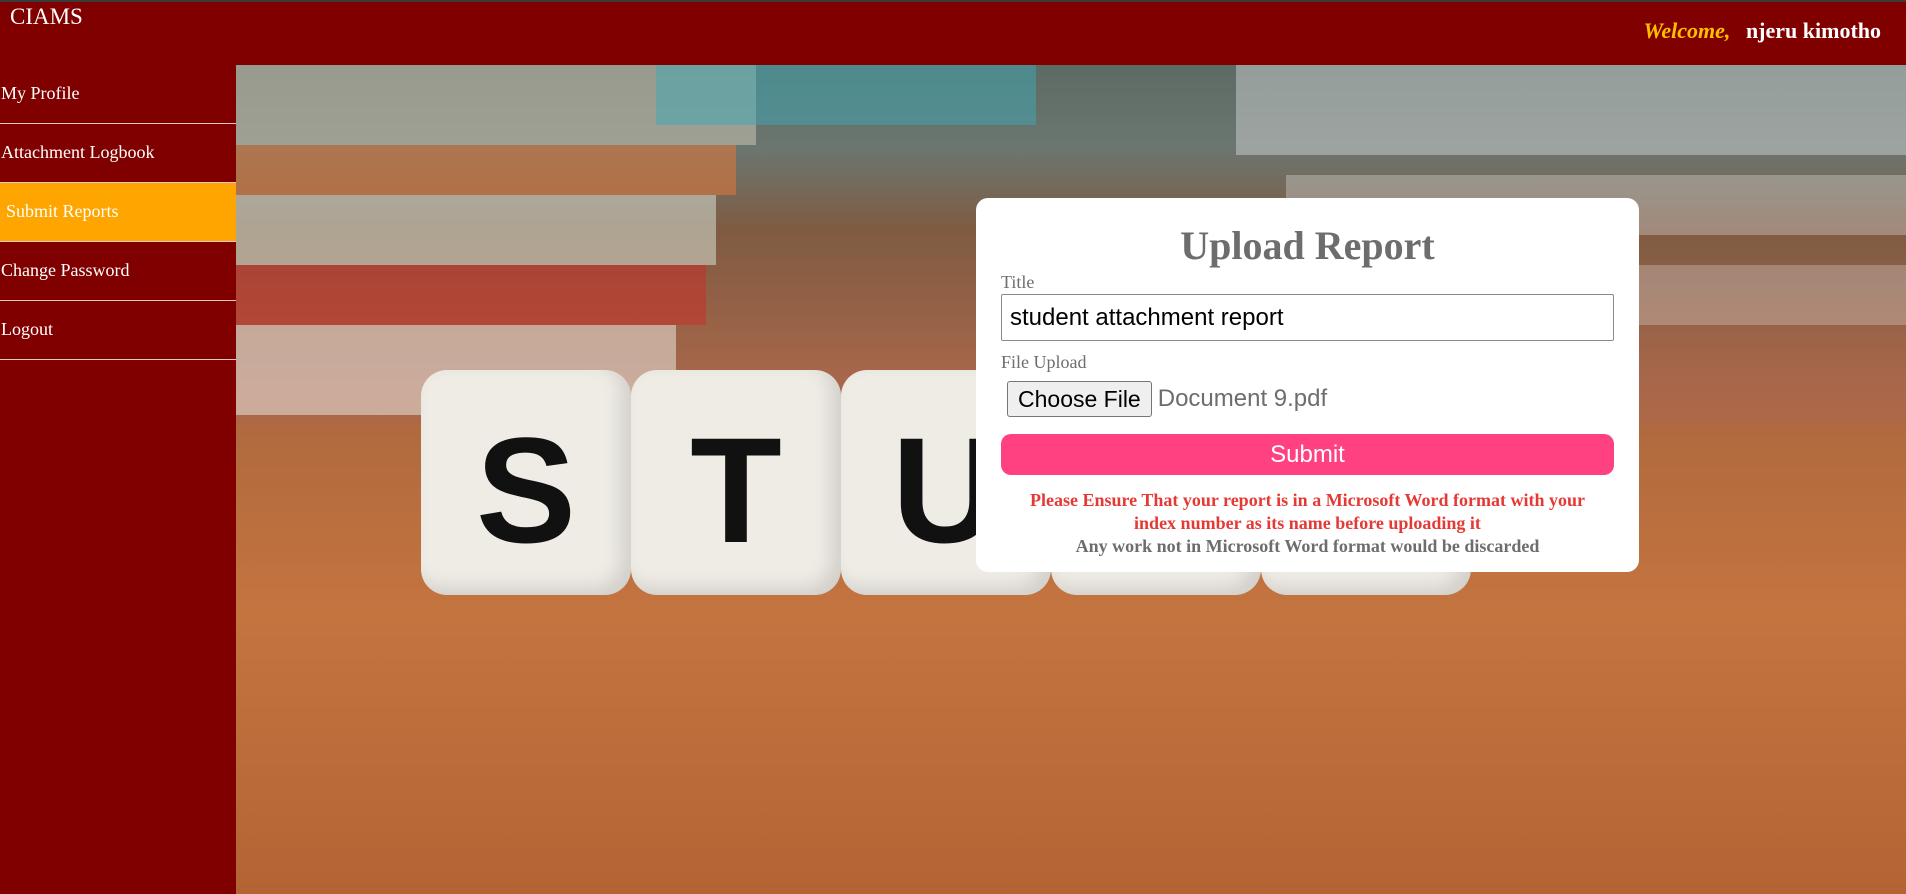 Image resolution: width=1906 pixels, height=894 pixels. Describe the element at coordinates (1018, 282) in the screenshot. I see `title-label: Title` at that location.